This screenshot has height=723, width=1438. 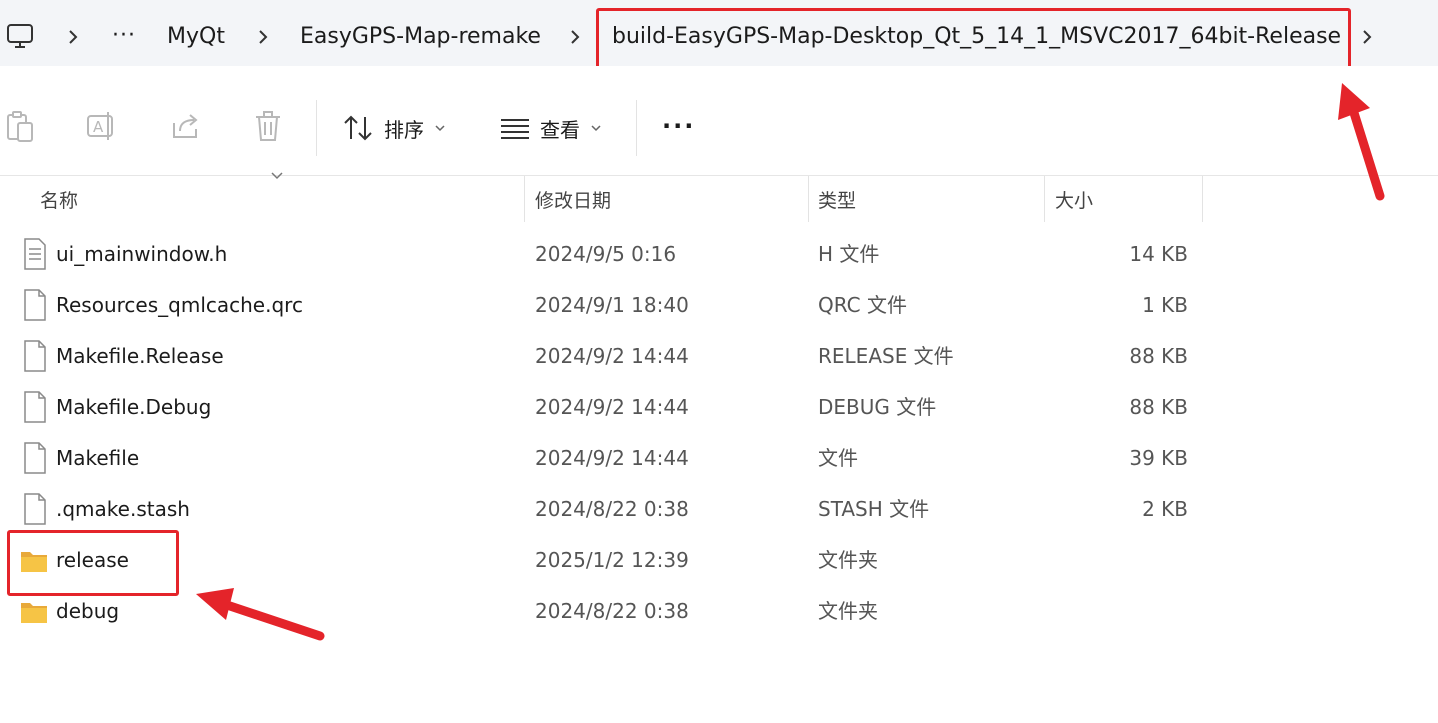 I want to click on file-row: release 2025/1/2 12:39 文件夹, so click(x=605, y=560).